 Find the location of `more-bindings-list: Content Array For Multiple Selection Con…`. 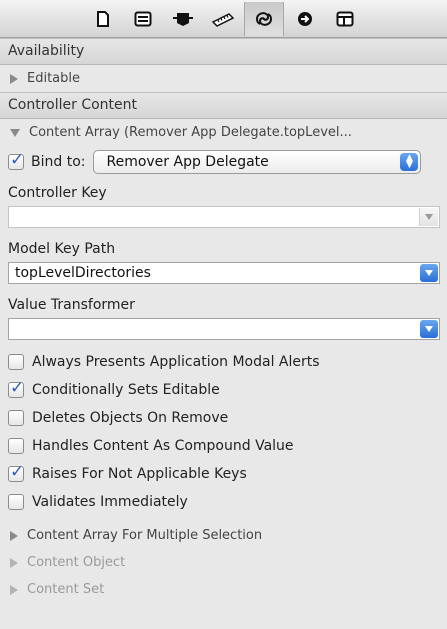

more-bindings-list: Content Array For Multiple Selection Con… is located at coordinates (223, 562).